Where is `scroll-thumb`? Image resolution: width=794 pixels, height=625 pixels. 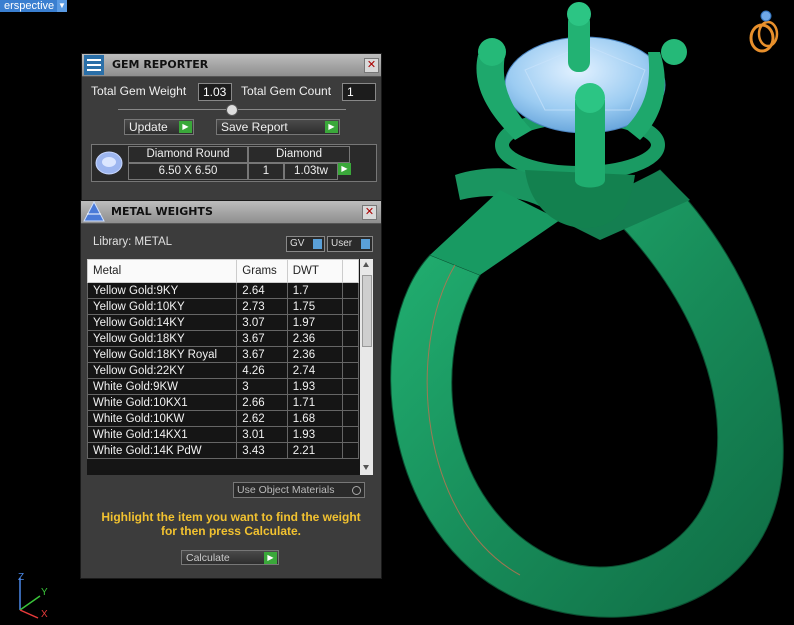
scroll-thumb is located at coordinates (367, 311).